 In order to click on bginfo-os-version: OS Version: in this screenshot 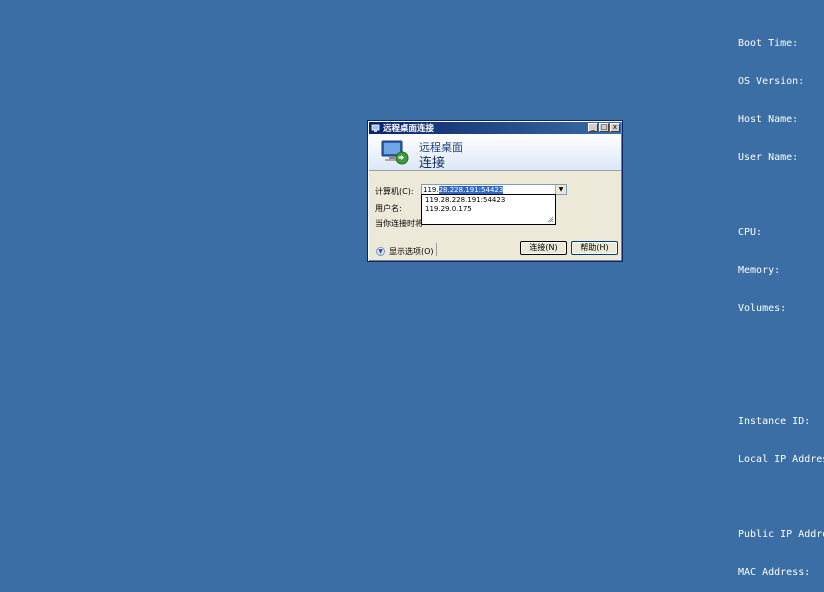, I will do `click(771, 81)`.